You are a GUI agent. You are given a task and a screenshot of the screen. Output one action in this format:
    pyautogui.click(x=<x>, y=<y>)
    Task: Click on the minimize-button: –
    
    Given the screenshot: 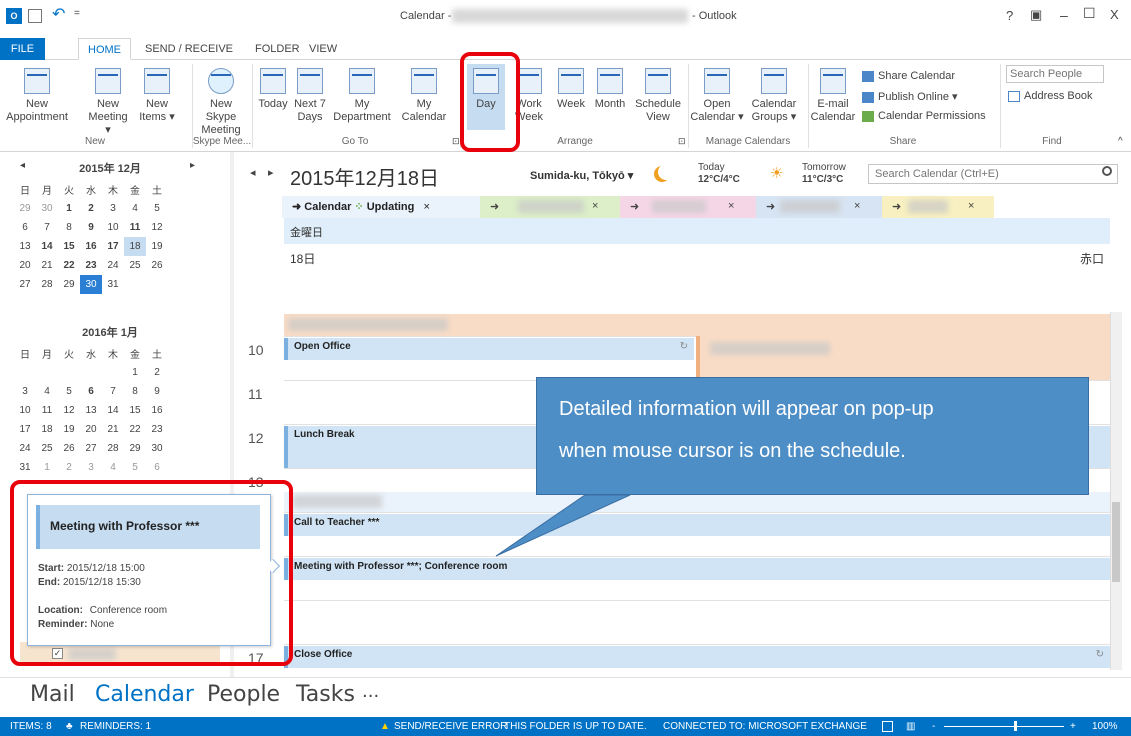 What is the action you would take?
    pyautogui.click(x=1064, y=15)
    